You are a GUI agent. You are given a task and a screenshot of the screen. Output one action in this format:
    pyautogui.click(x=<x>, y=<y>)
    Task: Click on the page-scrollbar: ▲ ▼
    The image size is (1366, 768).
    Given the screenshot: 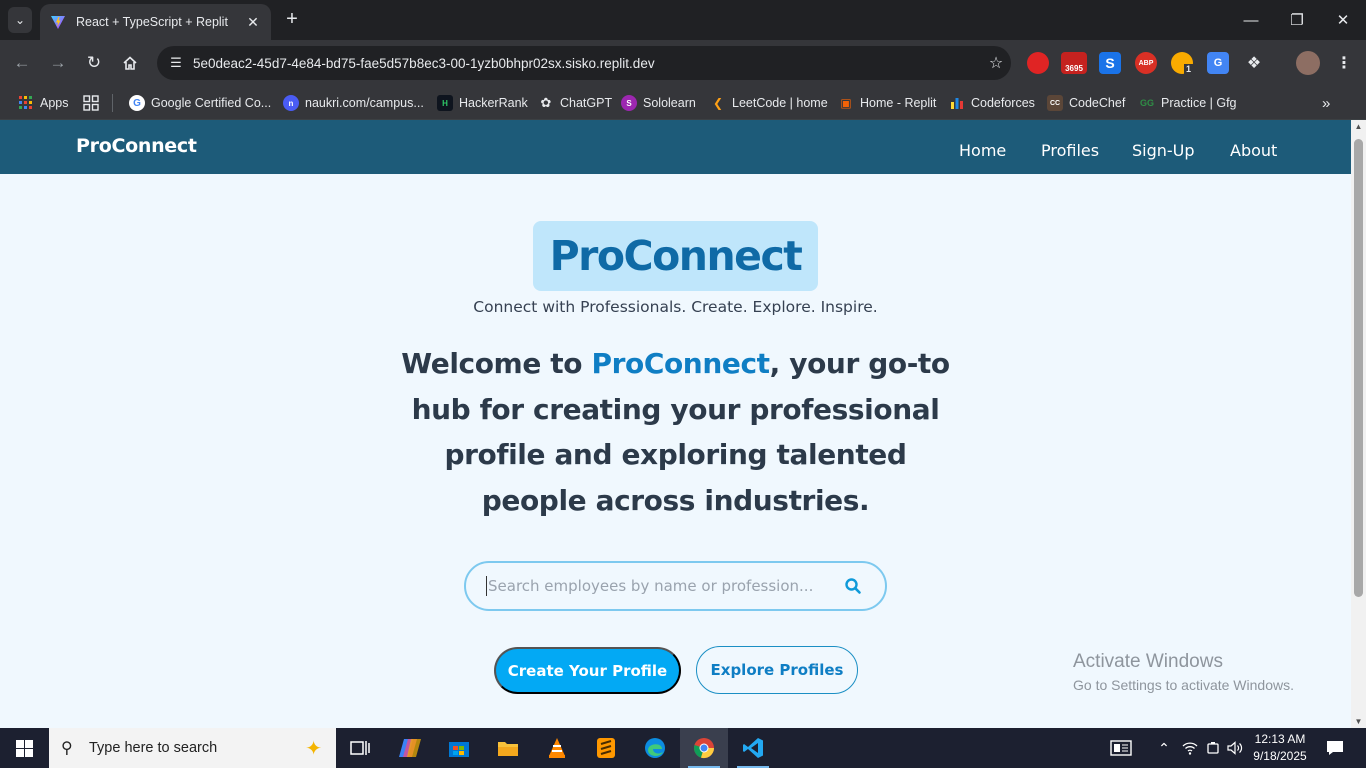 What is the action you would take?
    pyautogui.click(x=1358, y=424)
    